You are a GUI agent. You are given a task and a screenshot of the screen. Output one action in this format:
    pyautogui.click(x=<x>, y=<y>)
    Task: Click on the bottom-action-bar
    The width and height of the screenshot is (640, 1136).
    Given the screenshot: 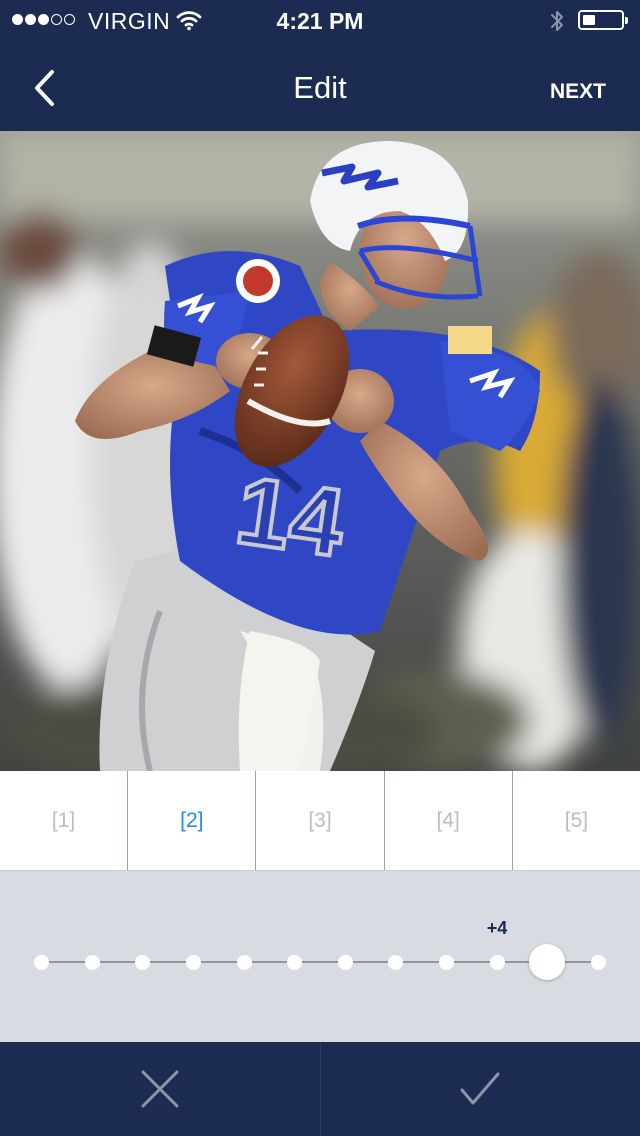 What is the action you would take?
    pyautogui.click(x=320, y=1089)
    